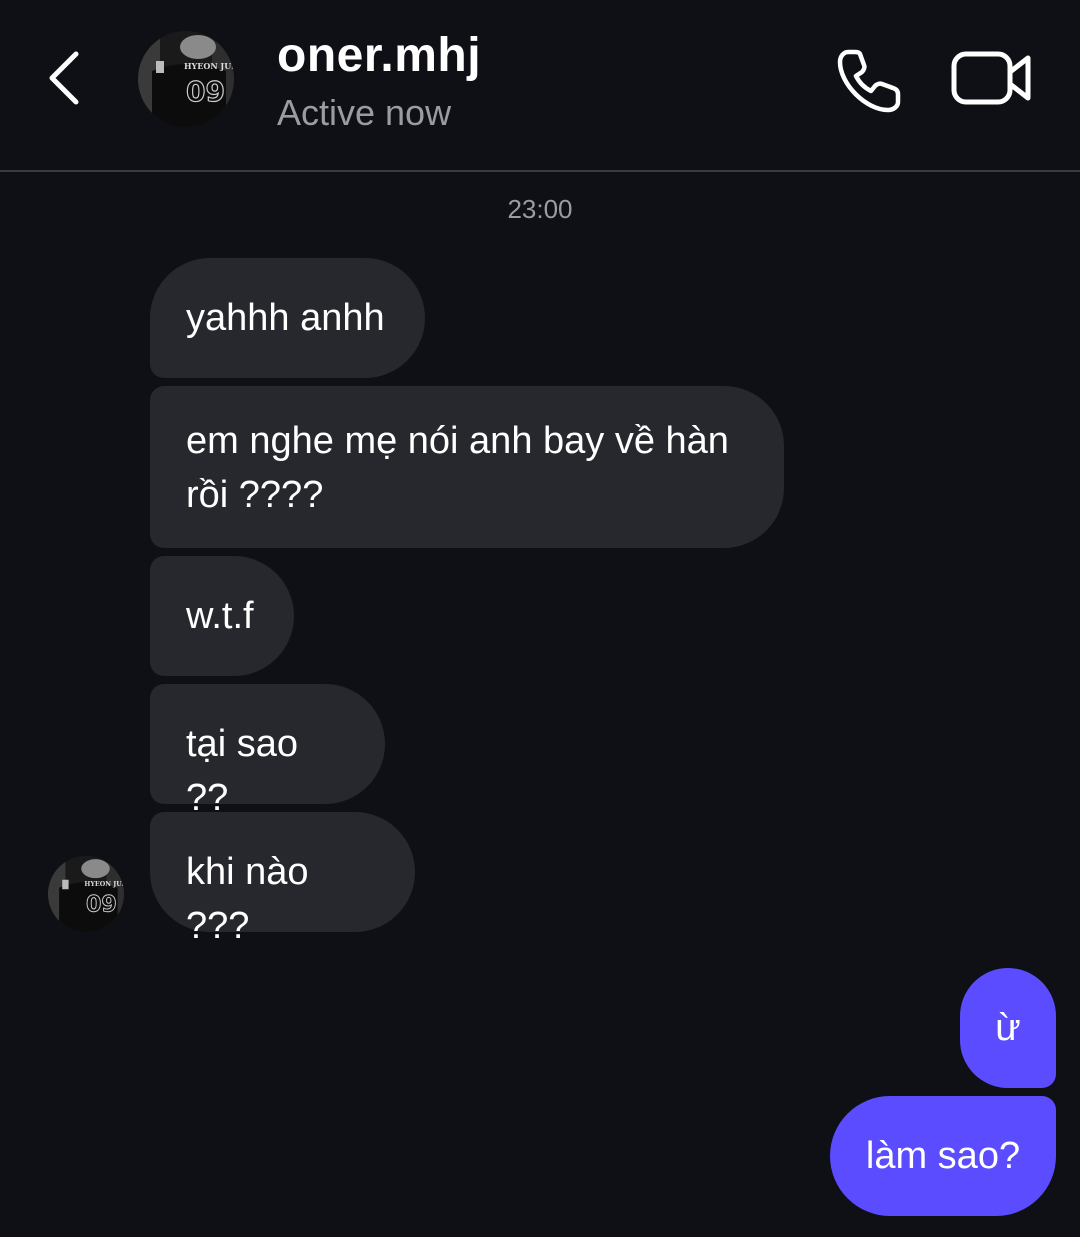 This screenshot has width=1080, height=1237. Describe the element at coordinates (540, 209) in the screenshot. I see `message-timestamp: 23:00` at that location.